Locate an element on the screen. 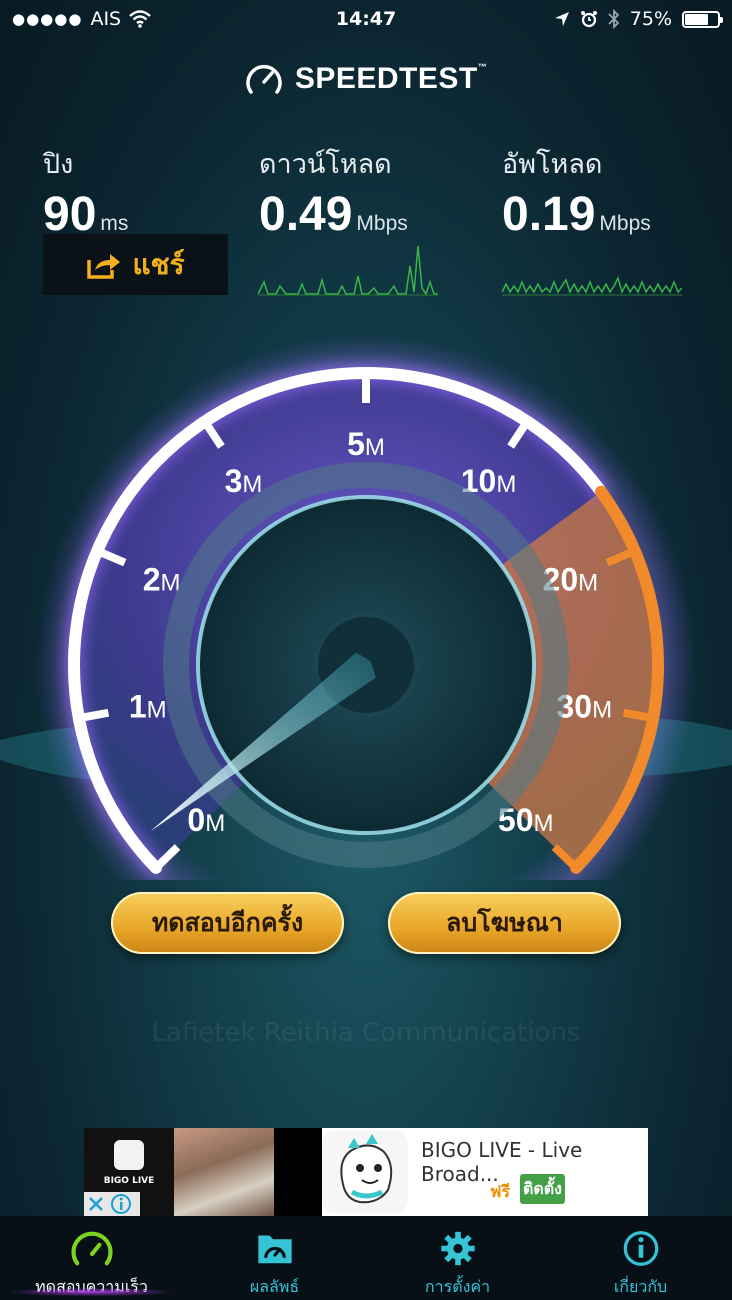 Image resolution: width=732 pixels, height=1300 pixels. tab-results: ผลลัพธ์ is located at coordinates (274, 1258).